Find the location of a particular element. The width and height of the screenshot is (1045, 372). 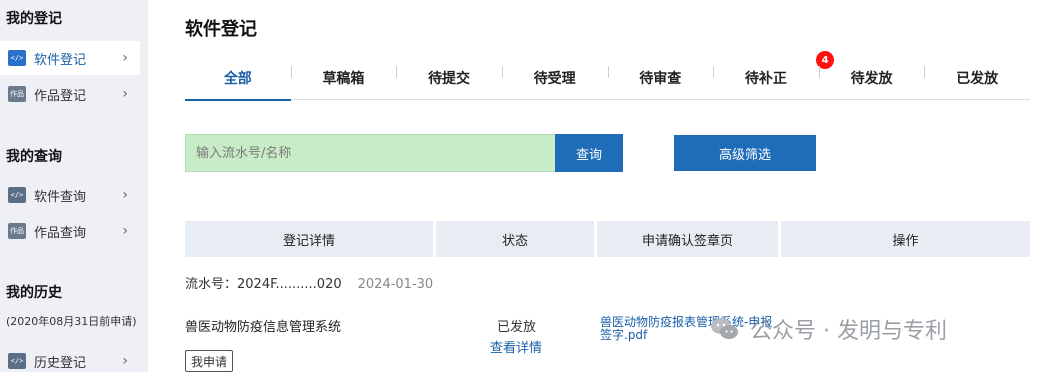

tab-pending-accept: 待受理 is located at coordinates (554, 78).